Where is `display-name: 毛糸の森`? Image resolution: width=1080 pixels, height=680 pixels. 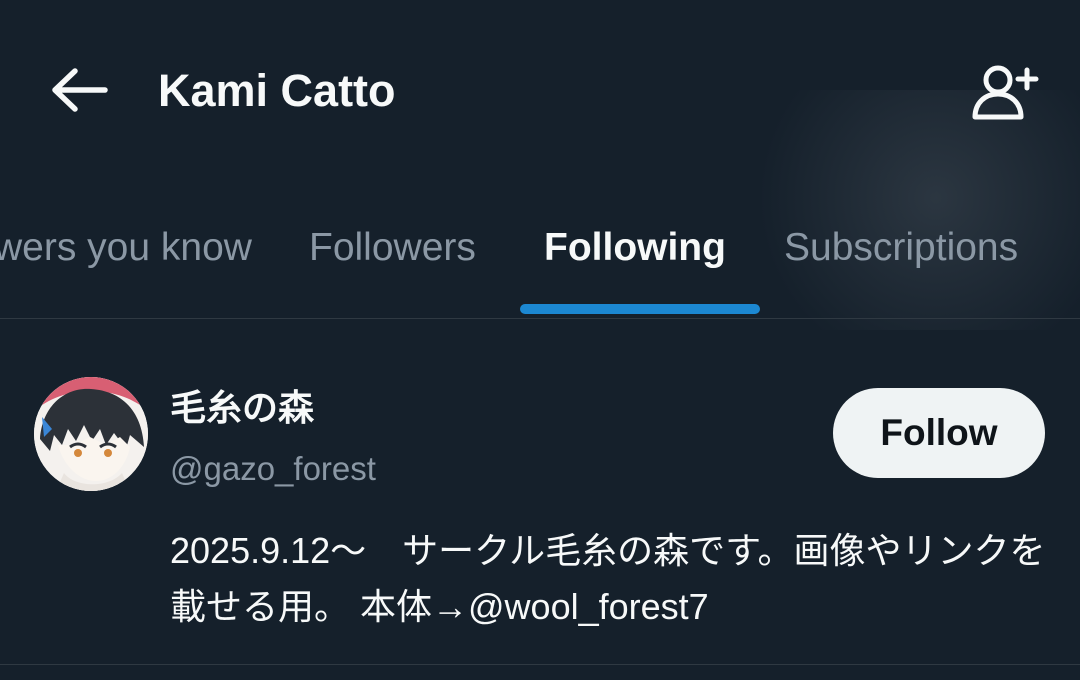
display-name: 毛糸の森 is located at coordinates (242, 408).